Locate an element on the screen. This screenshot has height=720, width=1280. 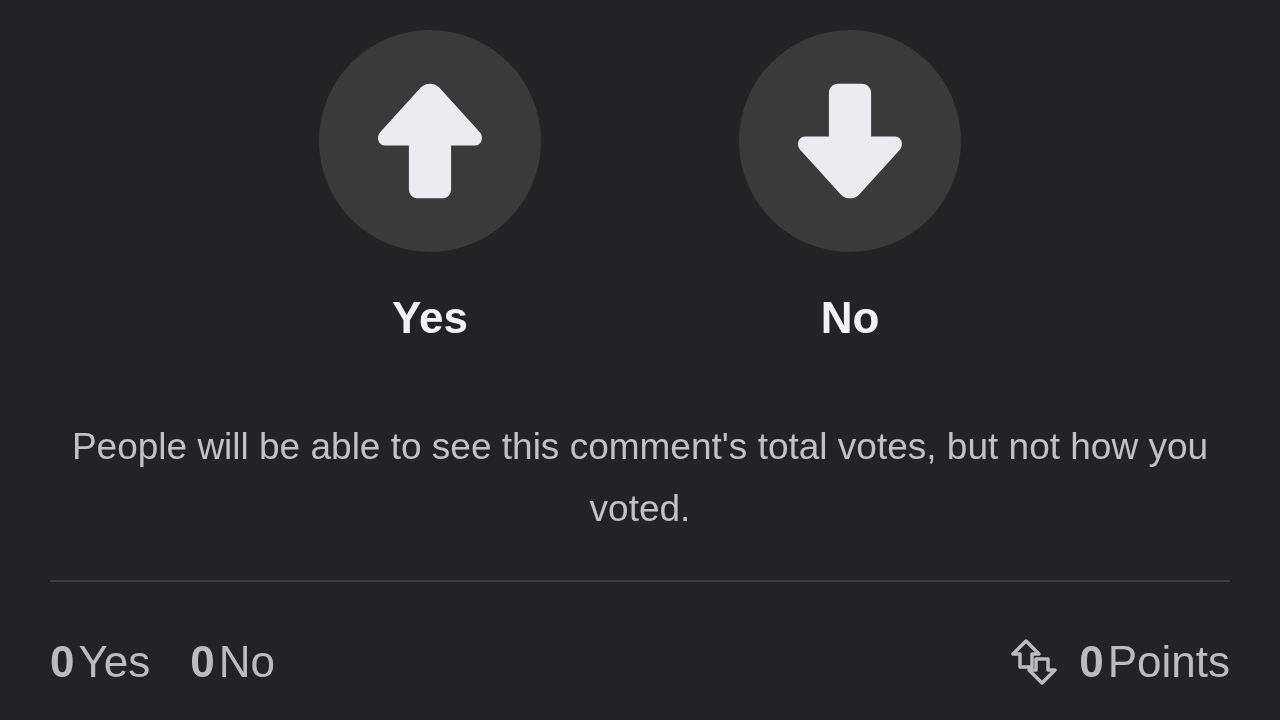
vote-label: No is located at coordinates (850, 318).